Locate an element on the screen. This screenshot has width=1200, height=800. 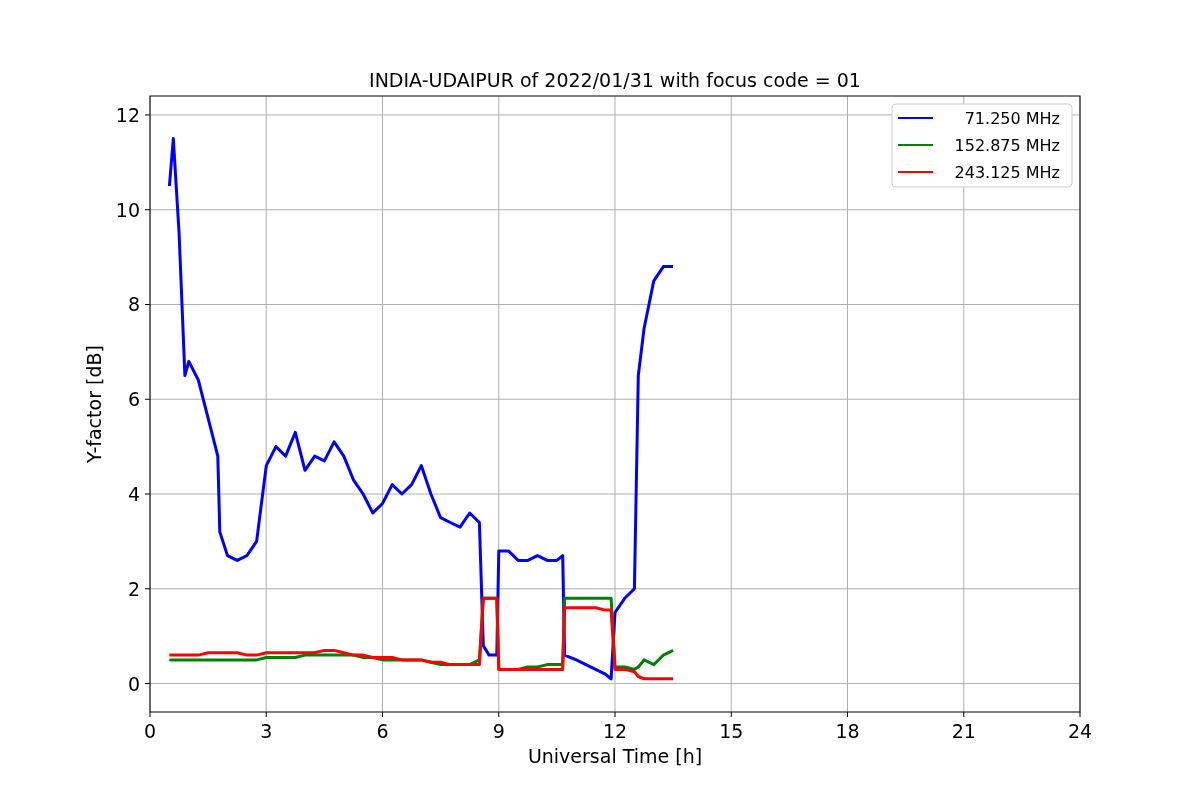
x-tick-label: 3 is located at coordinates (266, 731).